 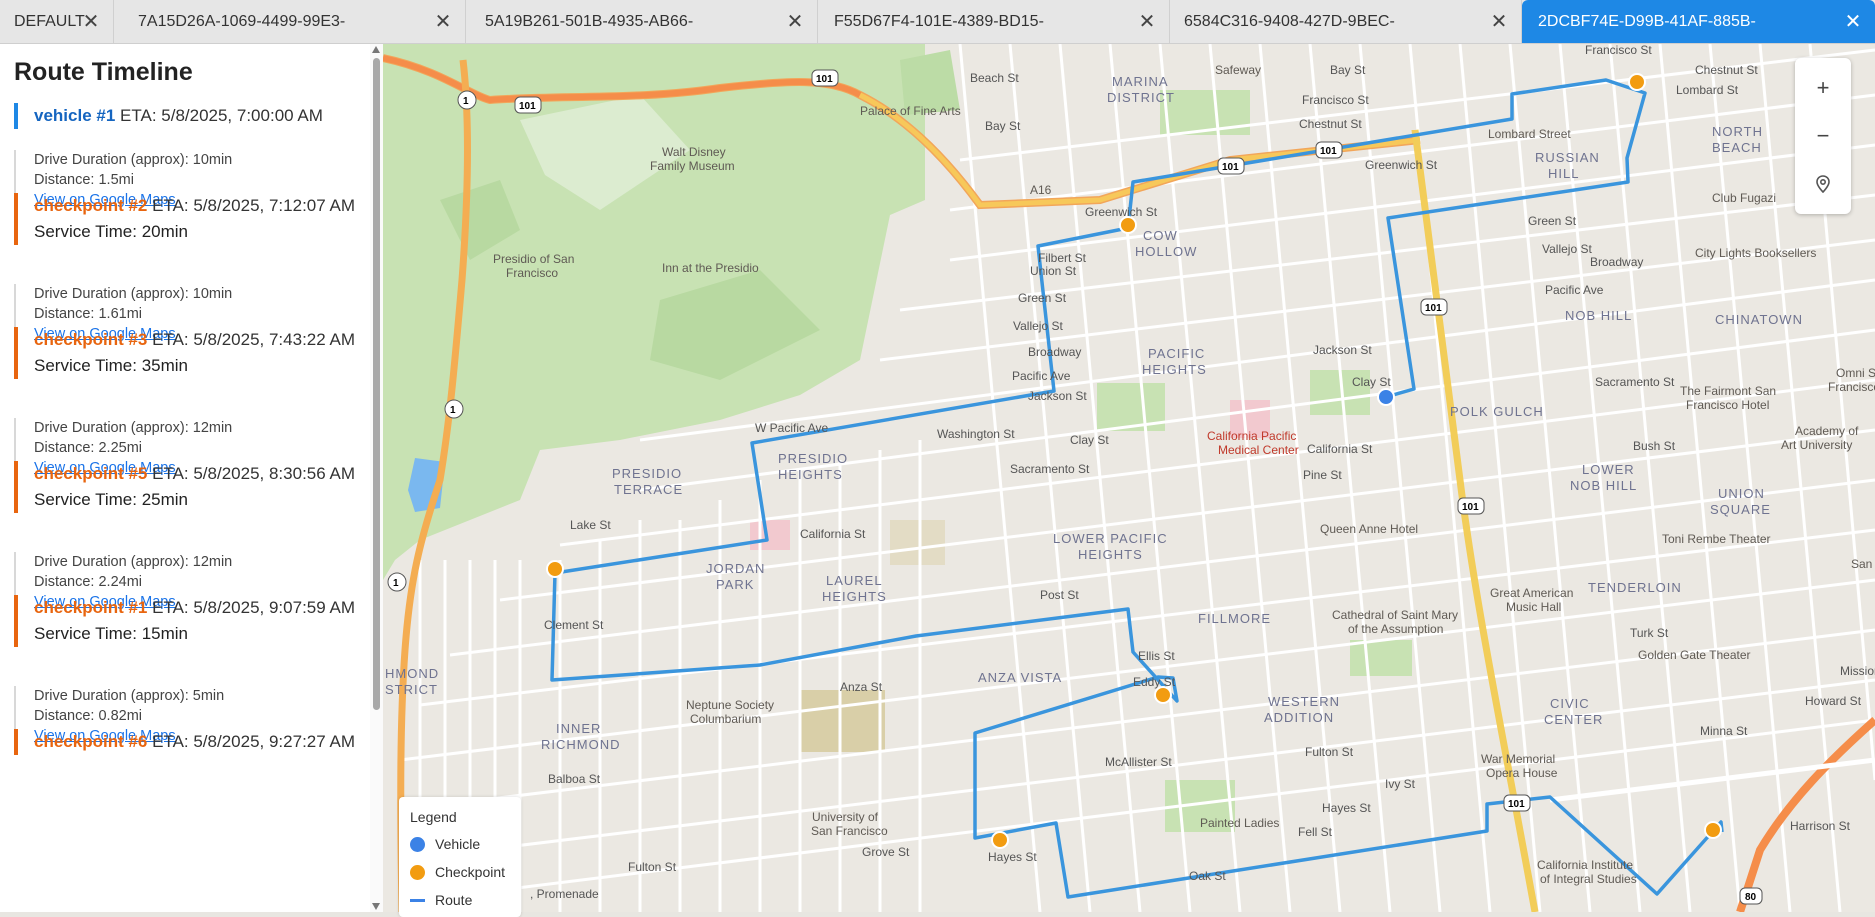 What do you see at coordinates (1053, 271) in the screenshot?
I see `svg-text: Union St` at bounding box center [1053, 271].